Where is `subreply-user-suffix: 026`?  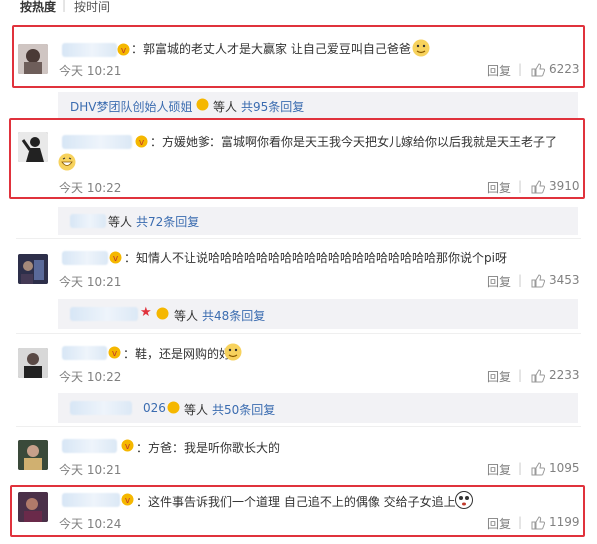 subreply-user-suffix: 026 is located at coordinates (154, 408).